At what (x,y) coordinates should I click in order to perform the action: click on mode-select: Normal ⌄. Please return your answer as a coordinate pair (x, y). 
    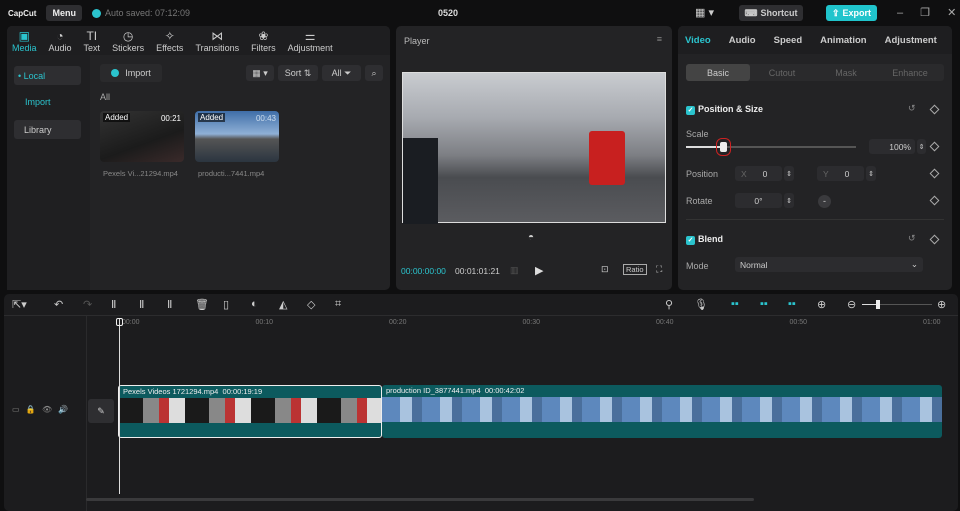
    Looking at the image, I should click on (829, 264).